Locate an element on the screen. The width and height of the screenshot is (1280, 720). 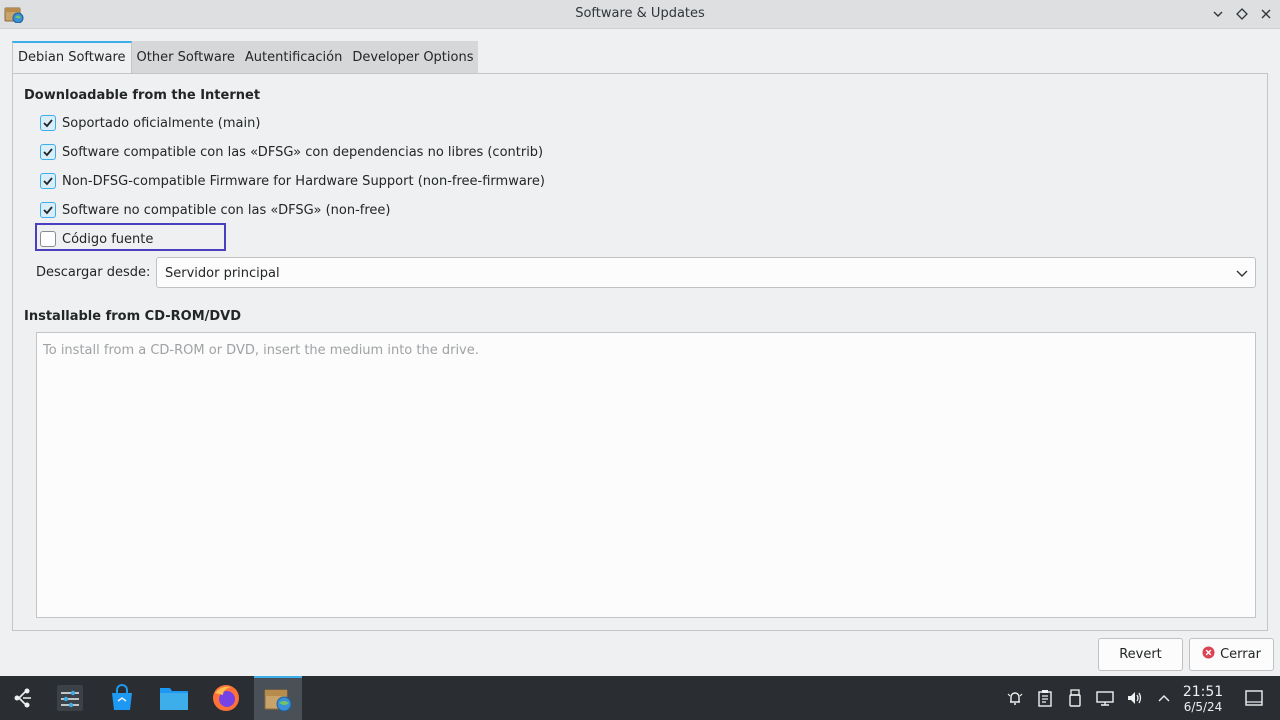
option-source-code: Código fuente is located at coordinates (96, 239).